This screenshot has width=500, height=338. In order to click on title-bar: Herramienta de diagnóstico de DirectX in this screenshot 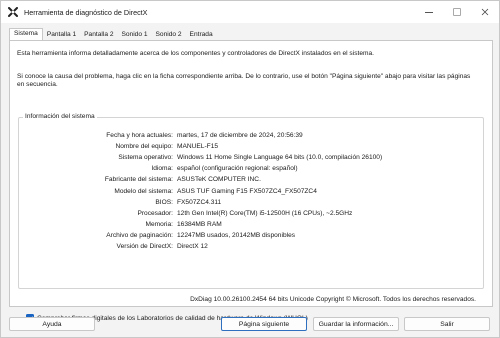, I will do `click(250, 12)`.